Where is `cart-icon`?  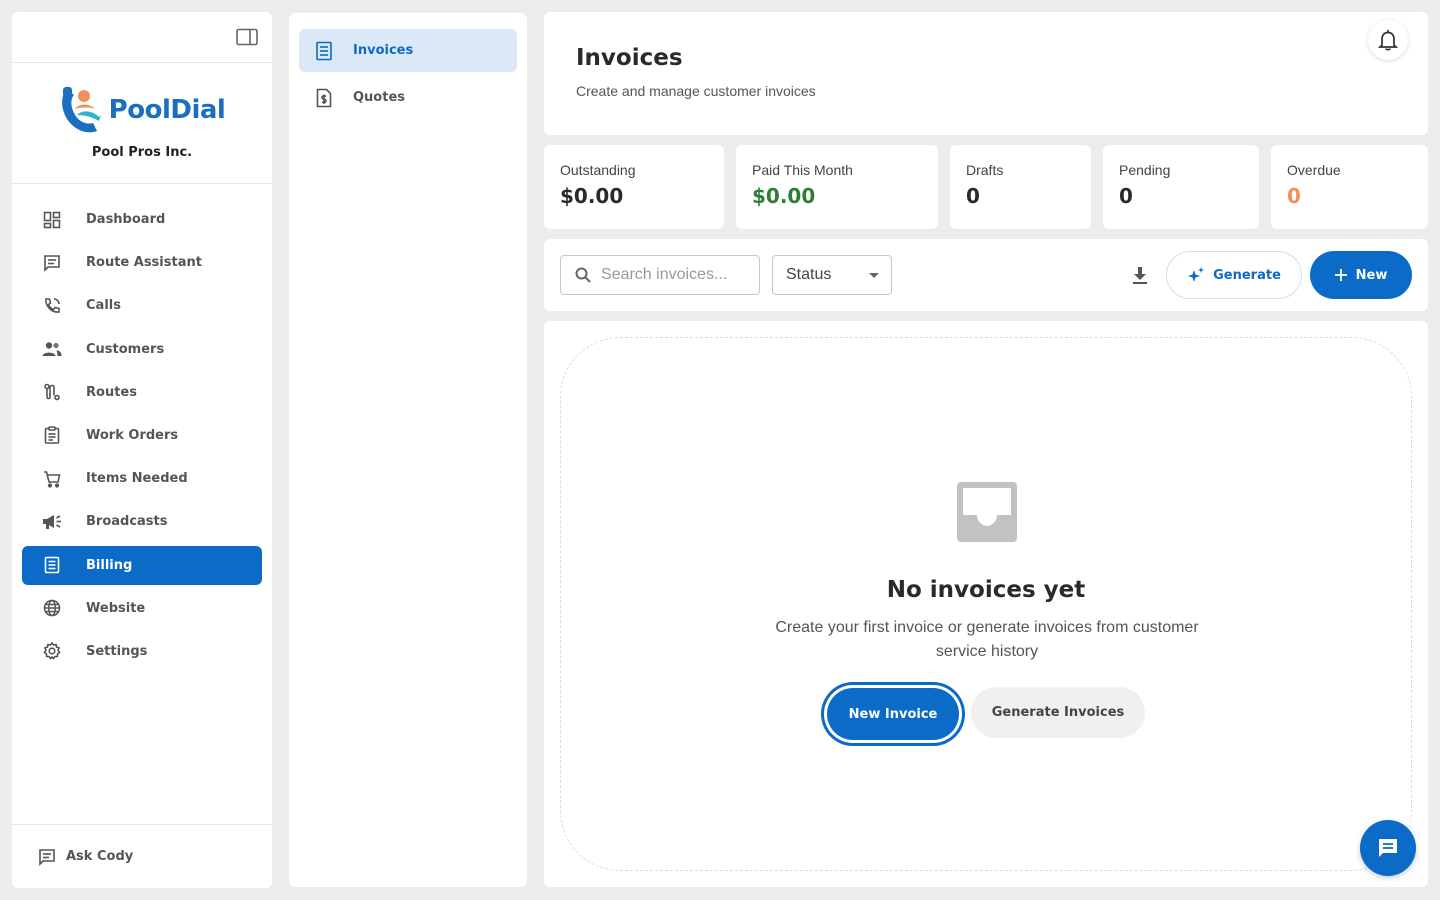
cart-icon is located at coordinates (52, 479).